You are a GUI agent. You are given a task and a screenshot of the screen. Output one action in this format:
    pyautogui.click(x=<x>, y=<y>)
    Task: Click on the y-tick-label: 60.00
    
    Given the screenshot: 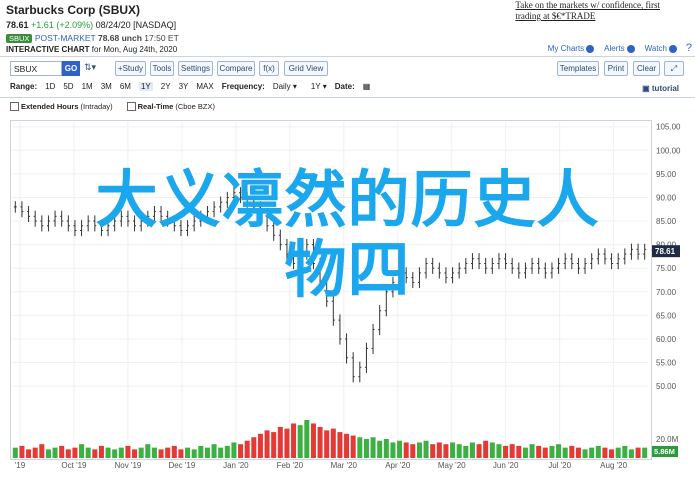 What is the action you would take?
    pyautogui.click(x=666, y=339)
    